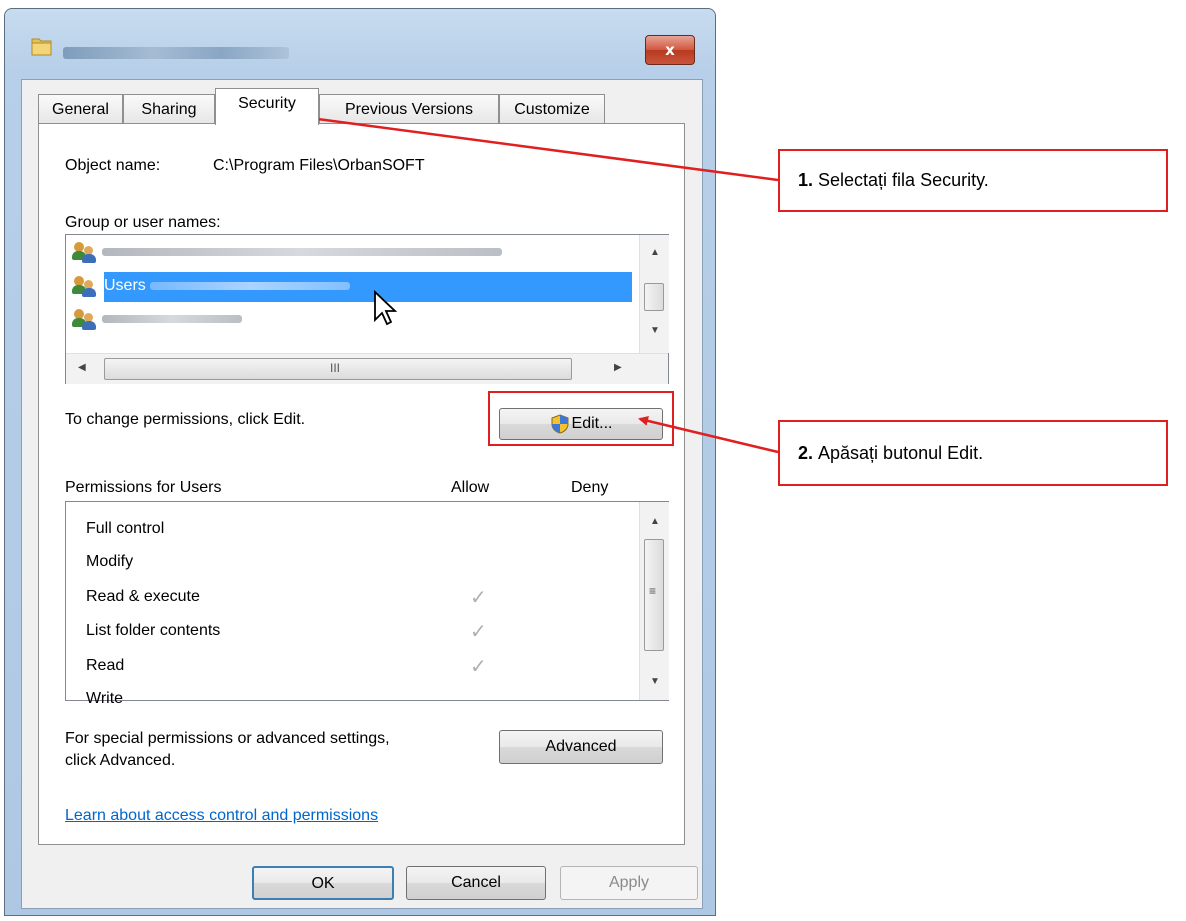 The height and width of the screenshot is (921, 1186). I want to click on arrow-to-security-tab, so click(543, 148).